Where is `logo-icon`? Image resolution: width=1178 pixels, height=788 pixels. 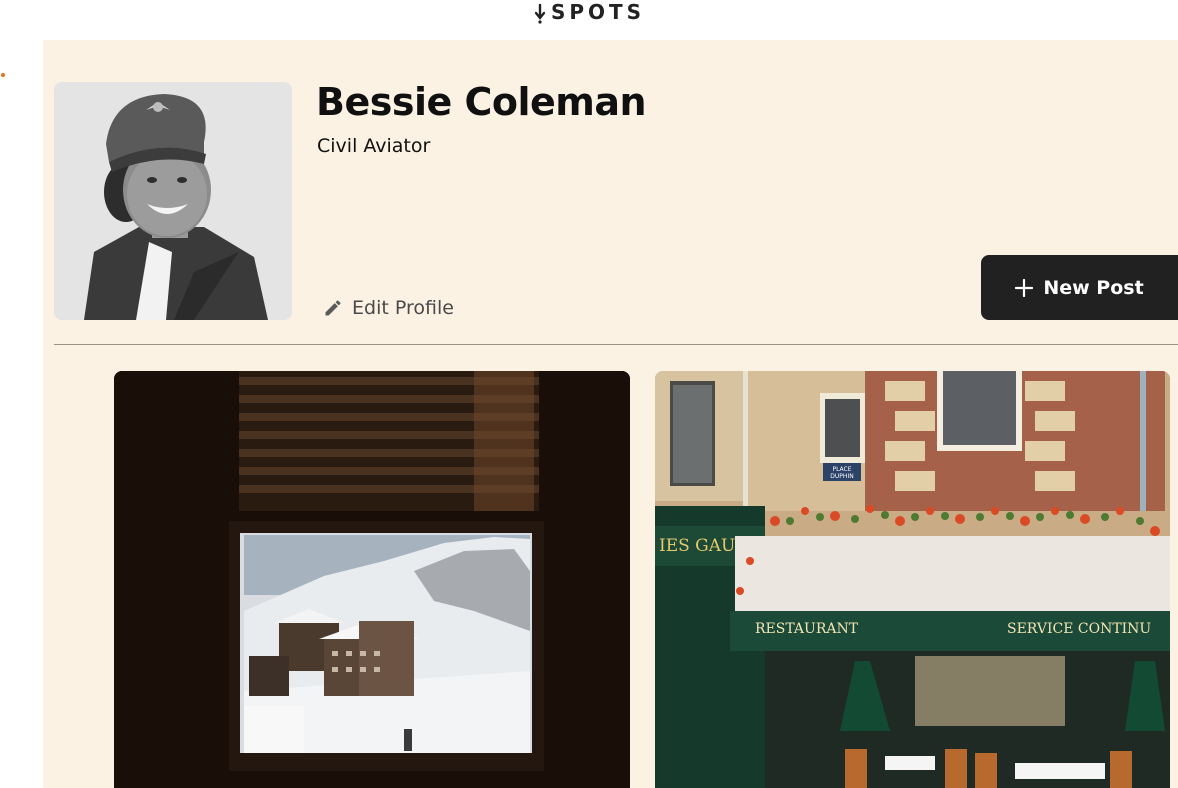 logo-icon is located at coordinates (540, 13).